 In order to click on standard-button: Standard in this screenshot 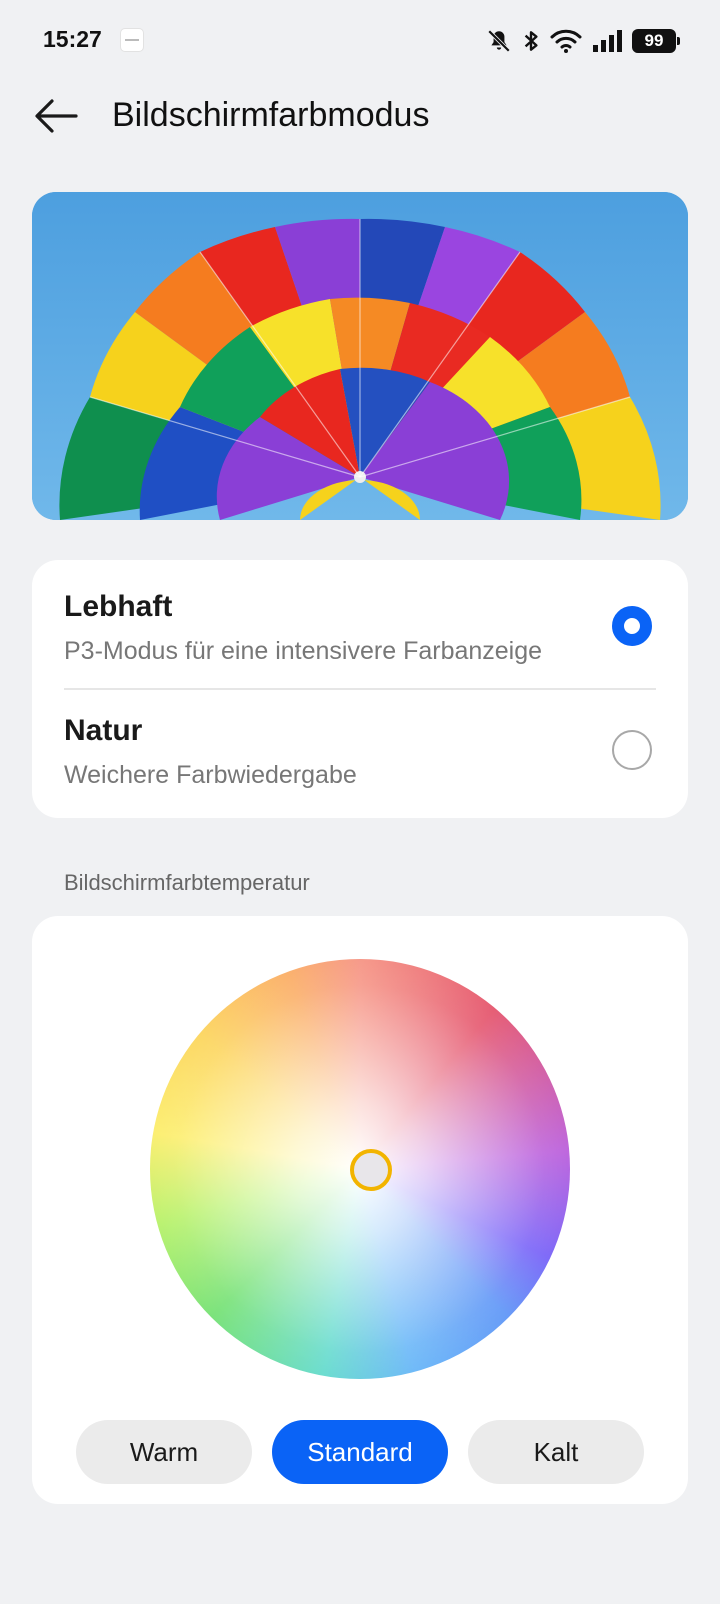, I will do `click(360, 1452)`.